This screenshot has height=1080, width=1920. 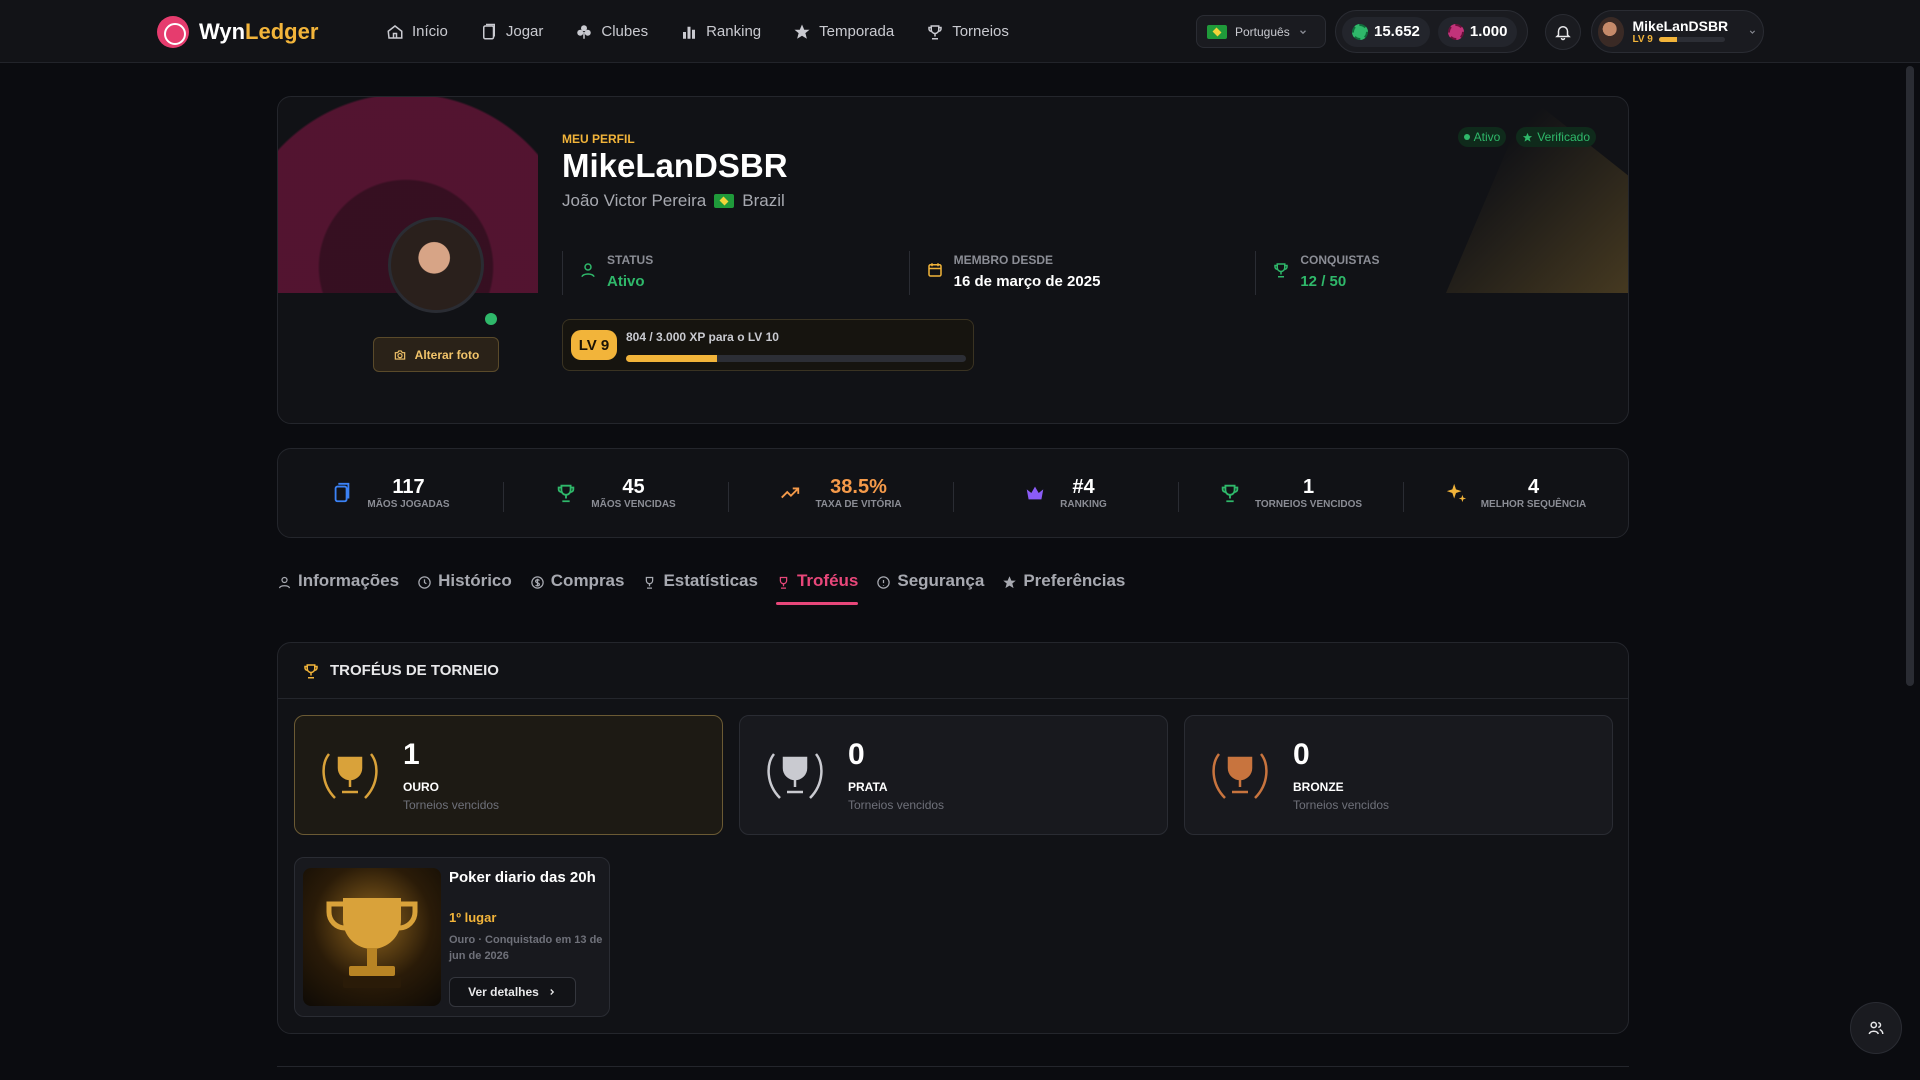 I want to click on clock-icon, so click(x=424, y=582).